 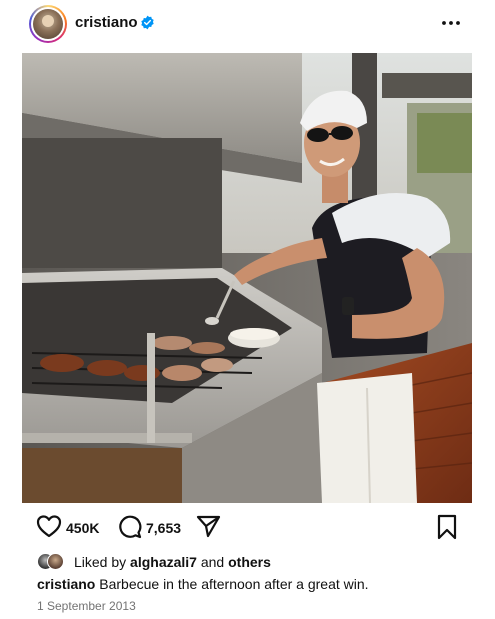 What do you see at coordinates (447, 527) in the screenshot?
I see `bookmark-icon` at bounding box center [447, 527].